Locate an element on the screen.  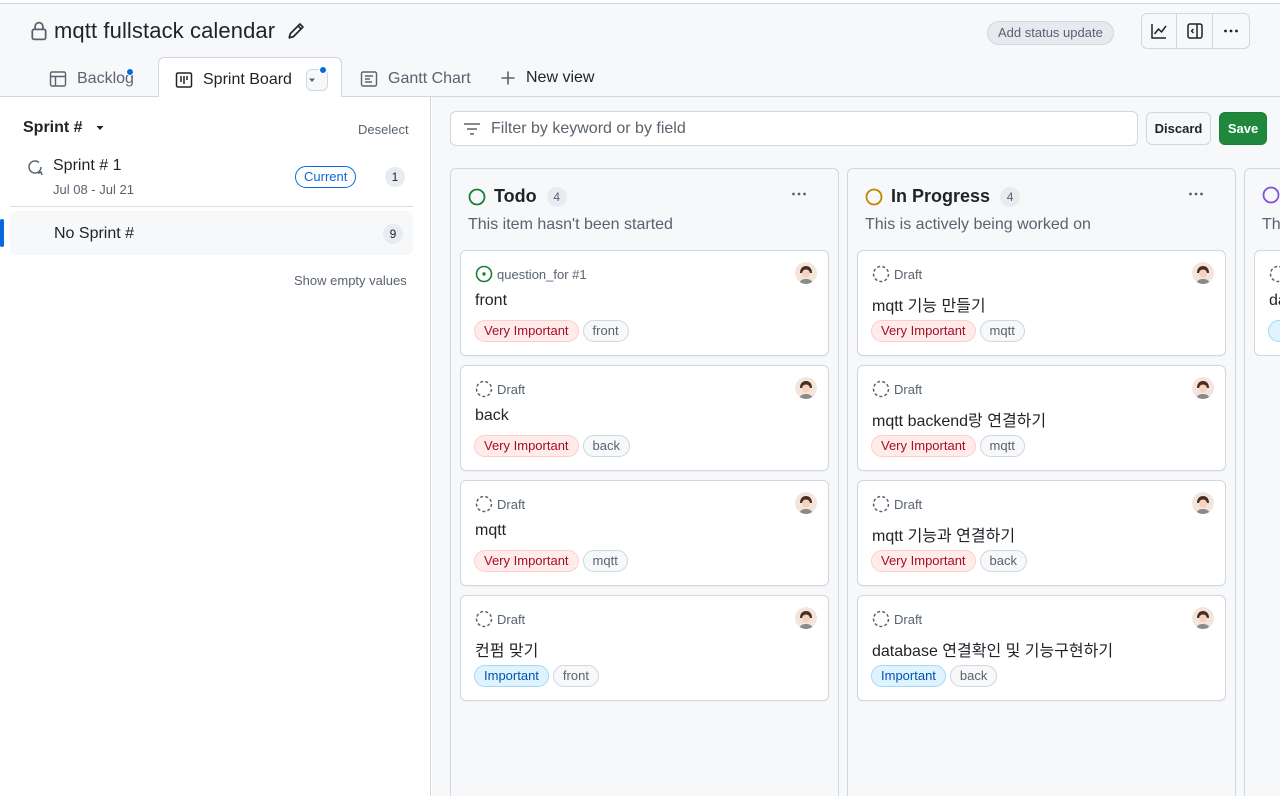
card-labels: Important back is located at coordinates (936, 676).